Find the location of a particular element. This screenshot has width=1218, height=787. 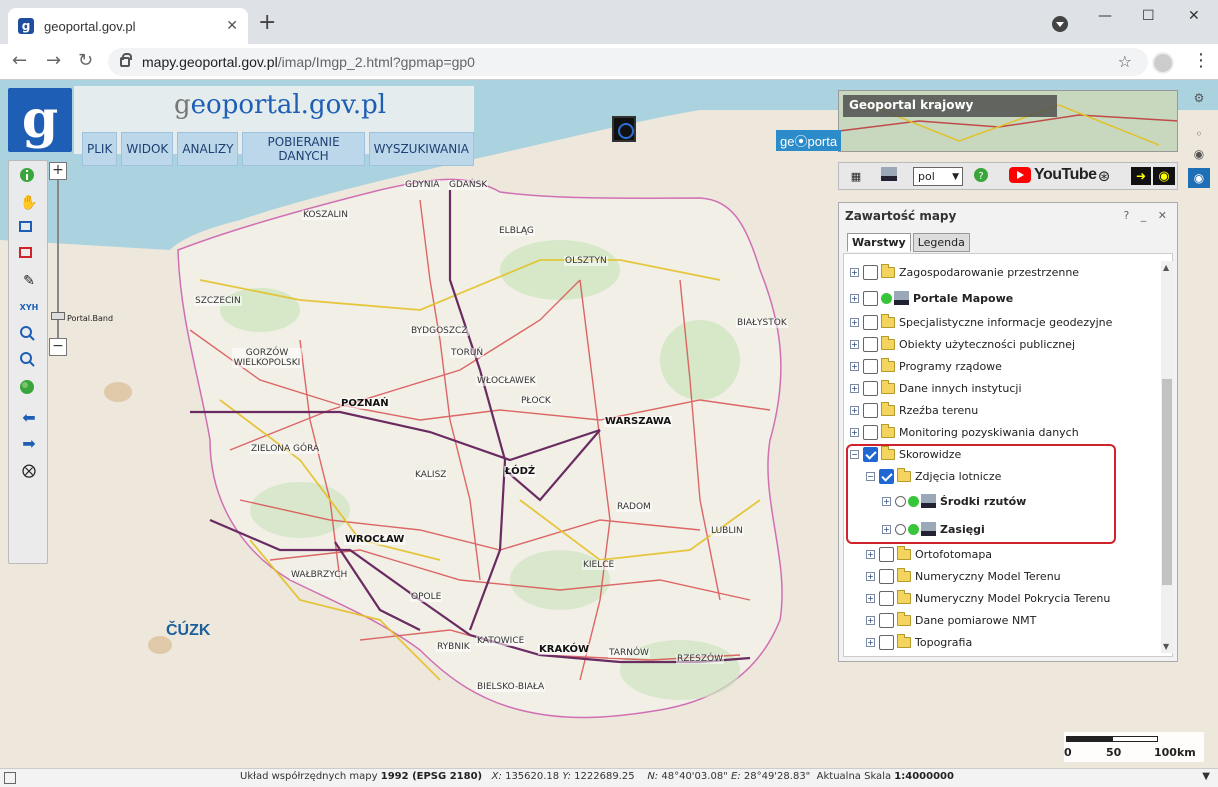

layer-row: + Topografia is located at coordinates (919, 642).